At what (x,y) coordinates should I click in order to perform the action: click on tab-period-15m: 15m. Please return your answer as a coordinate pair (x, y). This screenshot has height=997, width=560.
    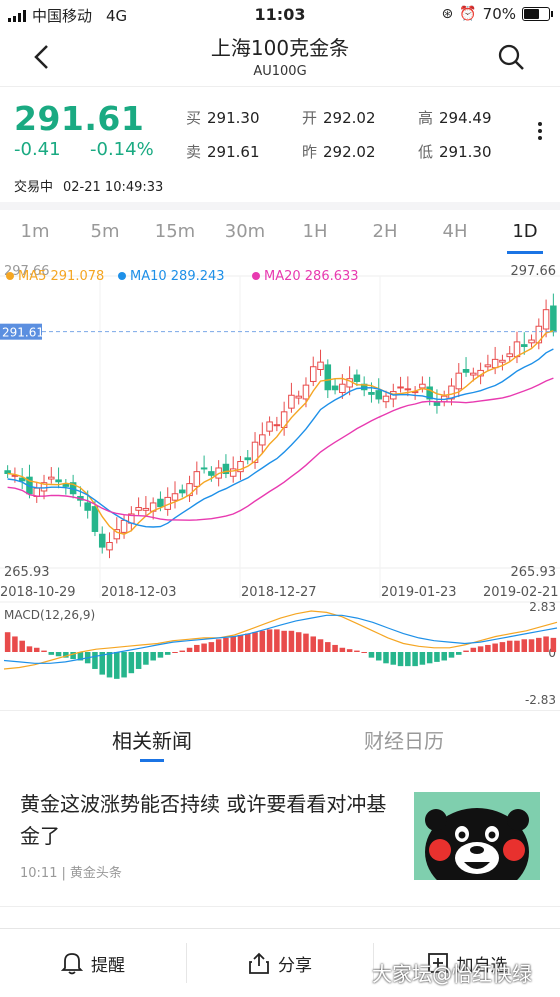
    Looking at the image, I should click on (175, 233).